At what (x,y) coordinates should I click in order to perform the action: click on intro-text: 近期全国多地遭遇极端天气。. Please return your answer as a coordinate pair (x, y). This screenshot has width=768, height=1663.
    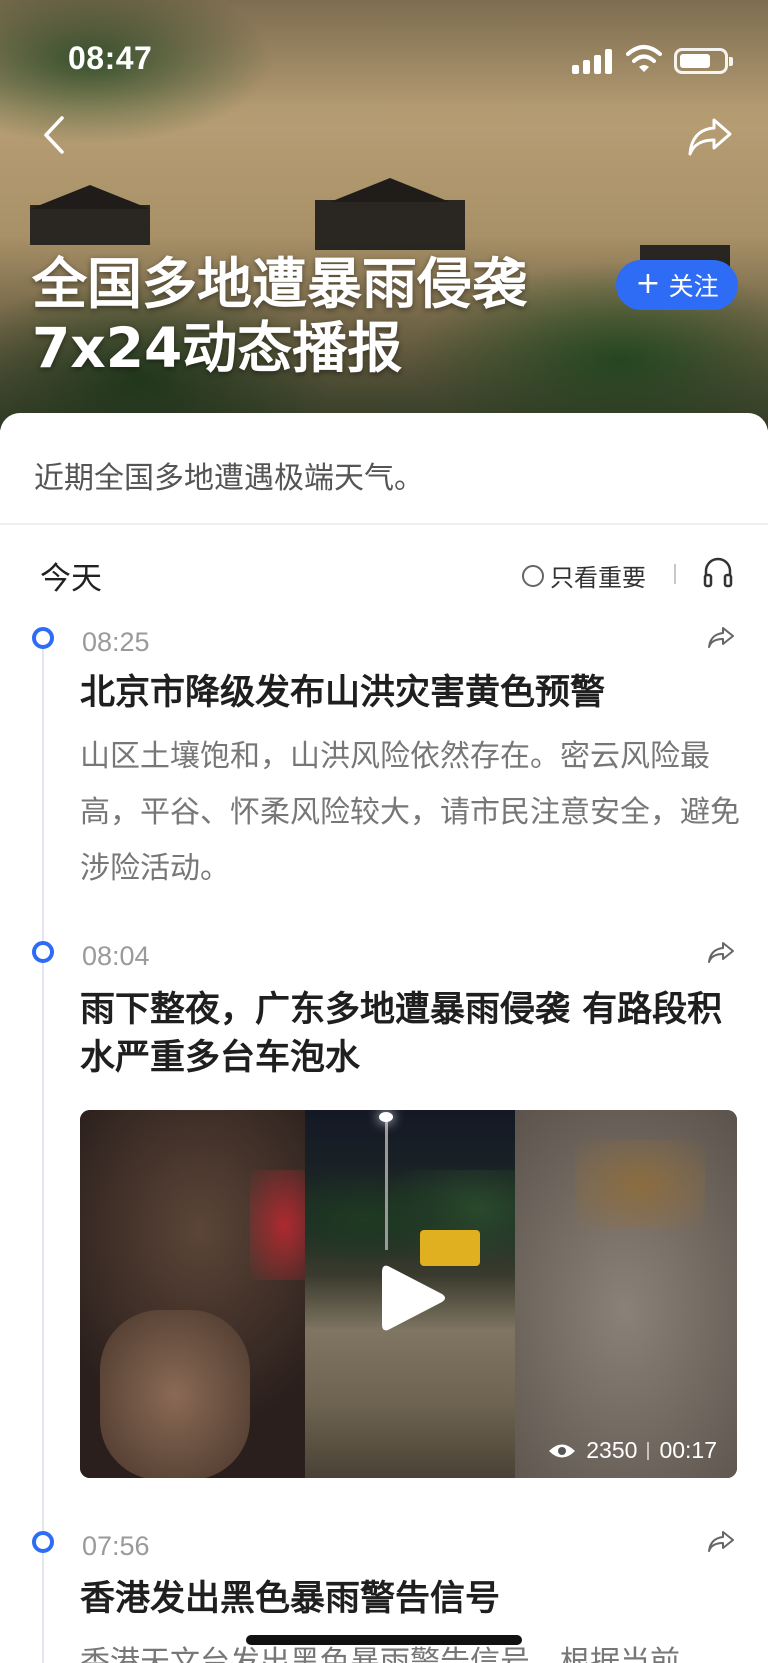
    Looking at the image, I should click on (229, 478).